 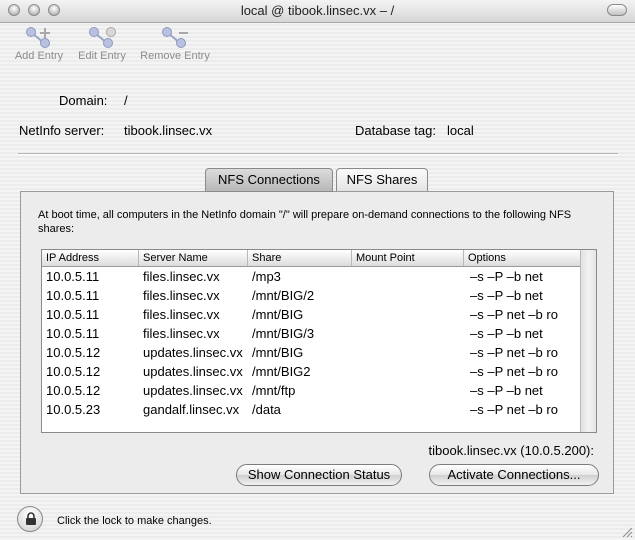 I want to click on domain-label: Domain:, so click(x=83, y=100).